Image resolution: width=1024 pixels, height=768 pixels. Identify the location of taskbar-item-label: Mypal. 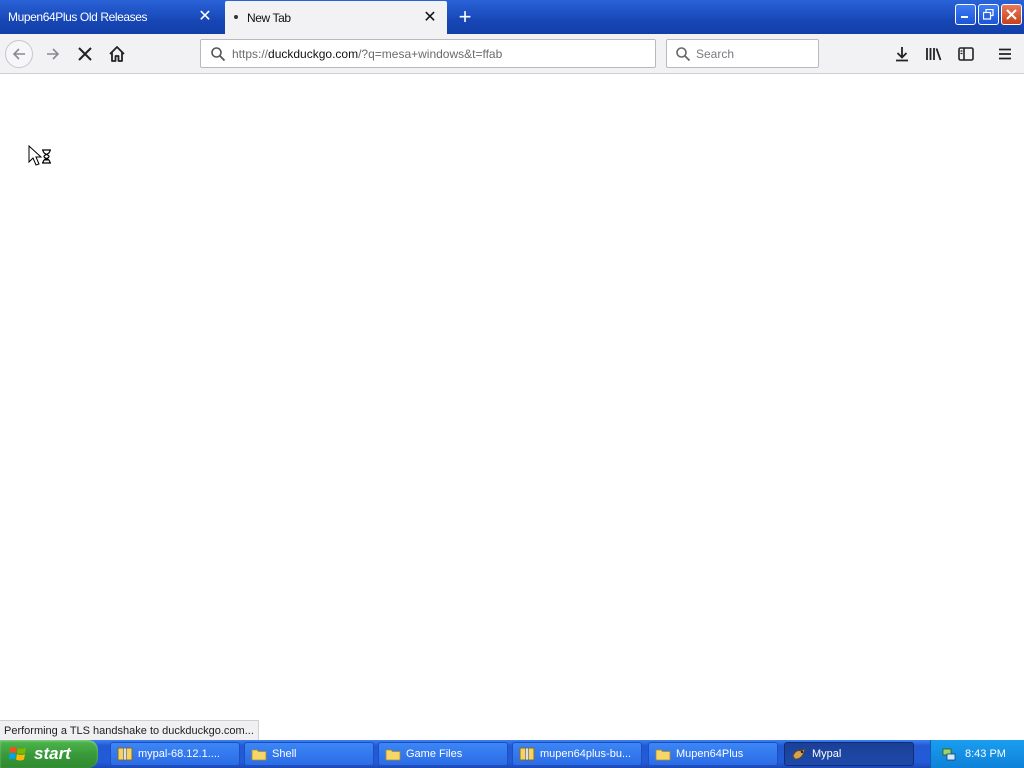
(827, 754).